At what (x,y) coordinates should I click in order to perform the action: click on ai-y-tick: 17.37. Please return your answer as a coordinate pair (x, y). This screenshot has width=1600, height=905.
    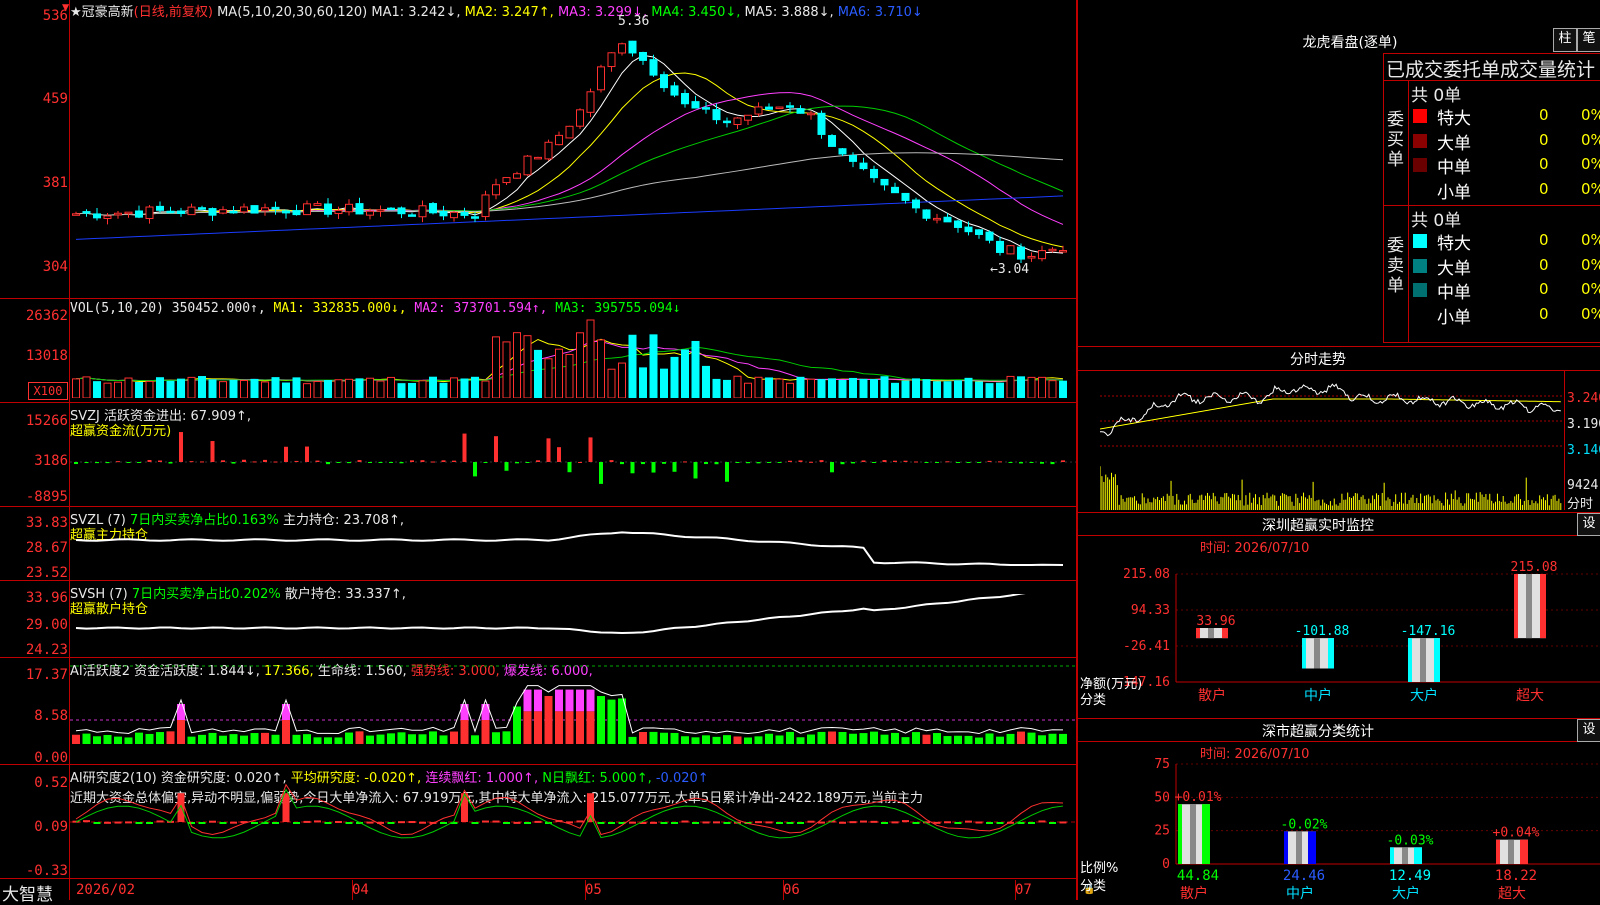
    Looking at the image, I should click on (46, 675).